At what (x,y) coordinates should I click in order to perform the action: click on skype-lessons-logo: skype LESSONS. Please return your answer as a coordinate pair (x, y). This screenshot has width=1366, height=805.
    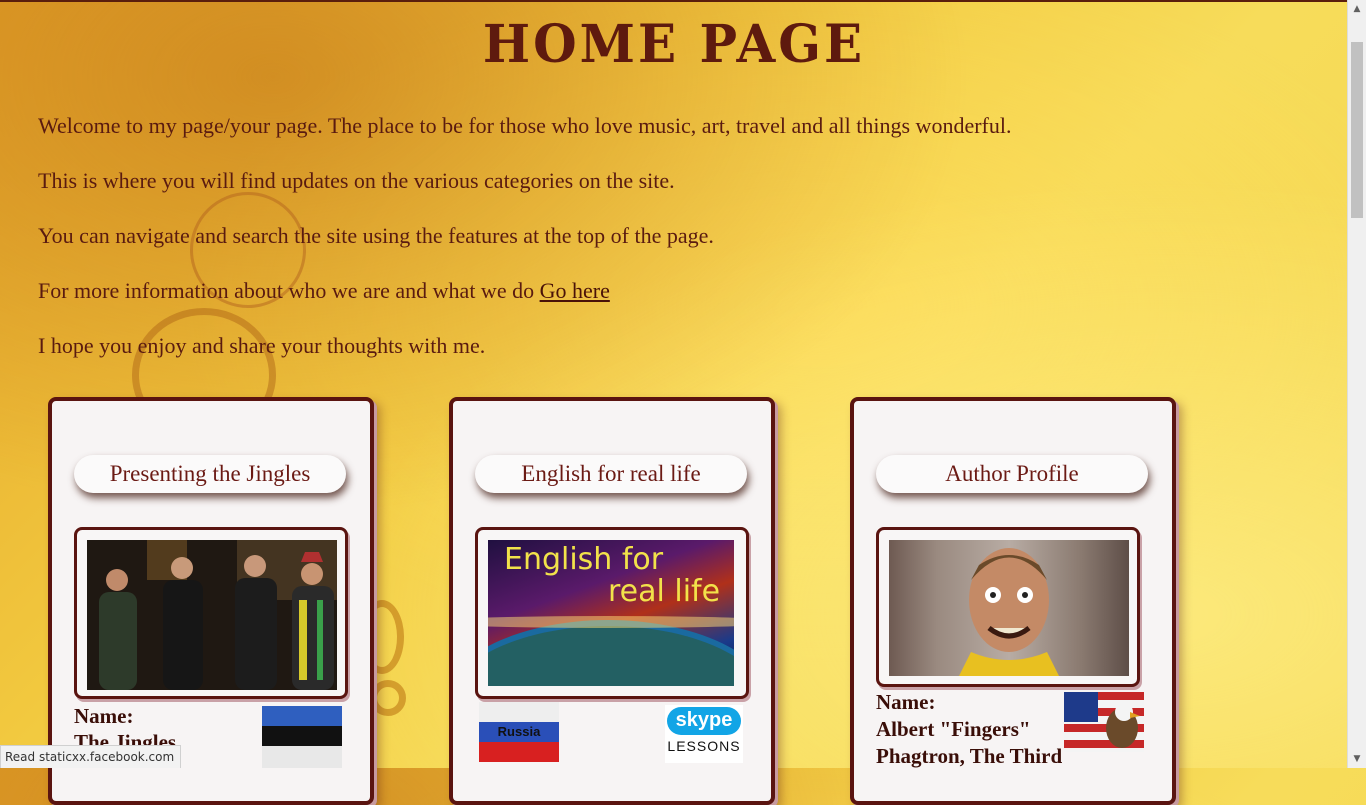
    Looking at the image, I should click on (704, 734).